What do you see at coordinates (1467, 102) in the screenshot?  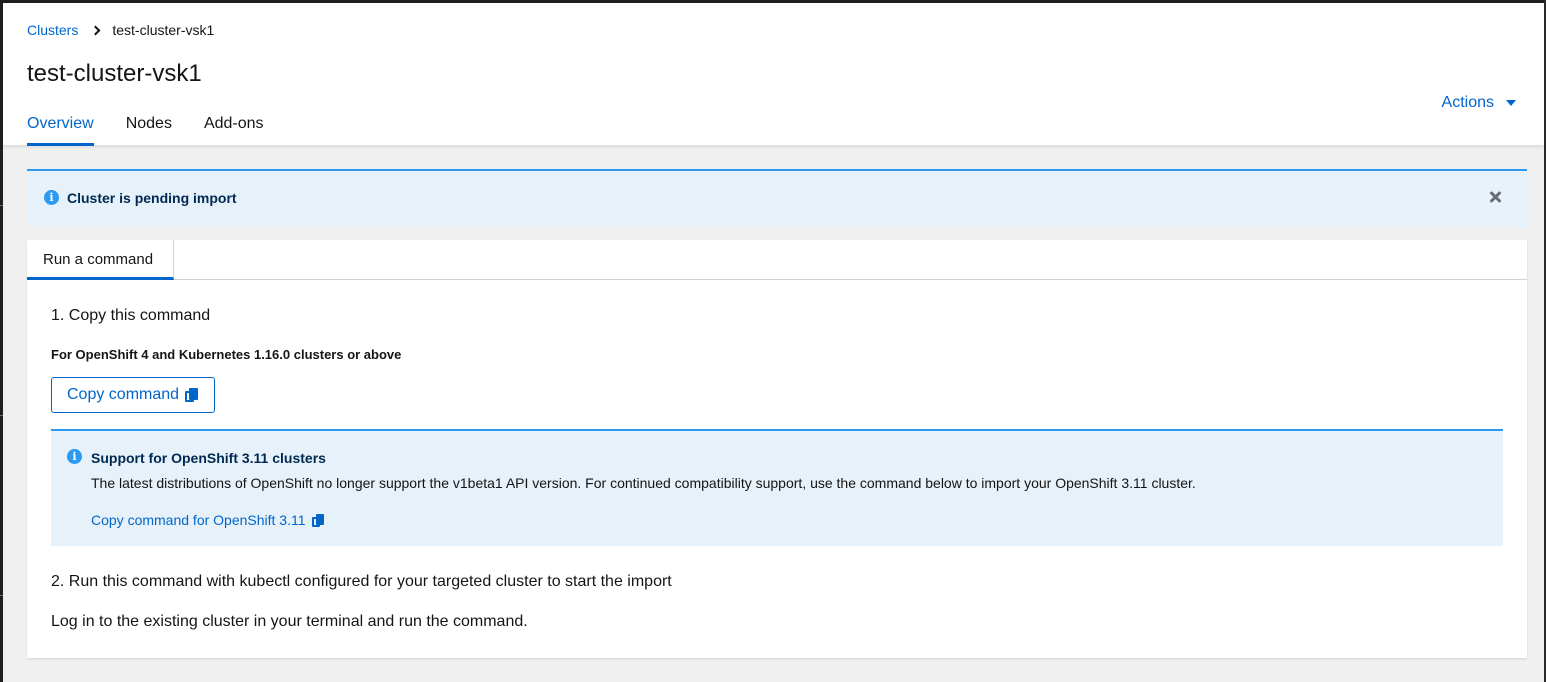 I see `actions-label: Actions` at bounding box center [1467, 102].